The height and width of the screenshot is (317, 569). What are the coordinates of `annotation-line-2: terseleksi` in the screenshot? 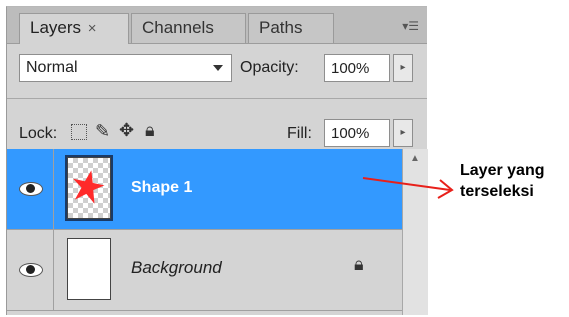 It's located at (497, 191).